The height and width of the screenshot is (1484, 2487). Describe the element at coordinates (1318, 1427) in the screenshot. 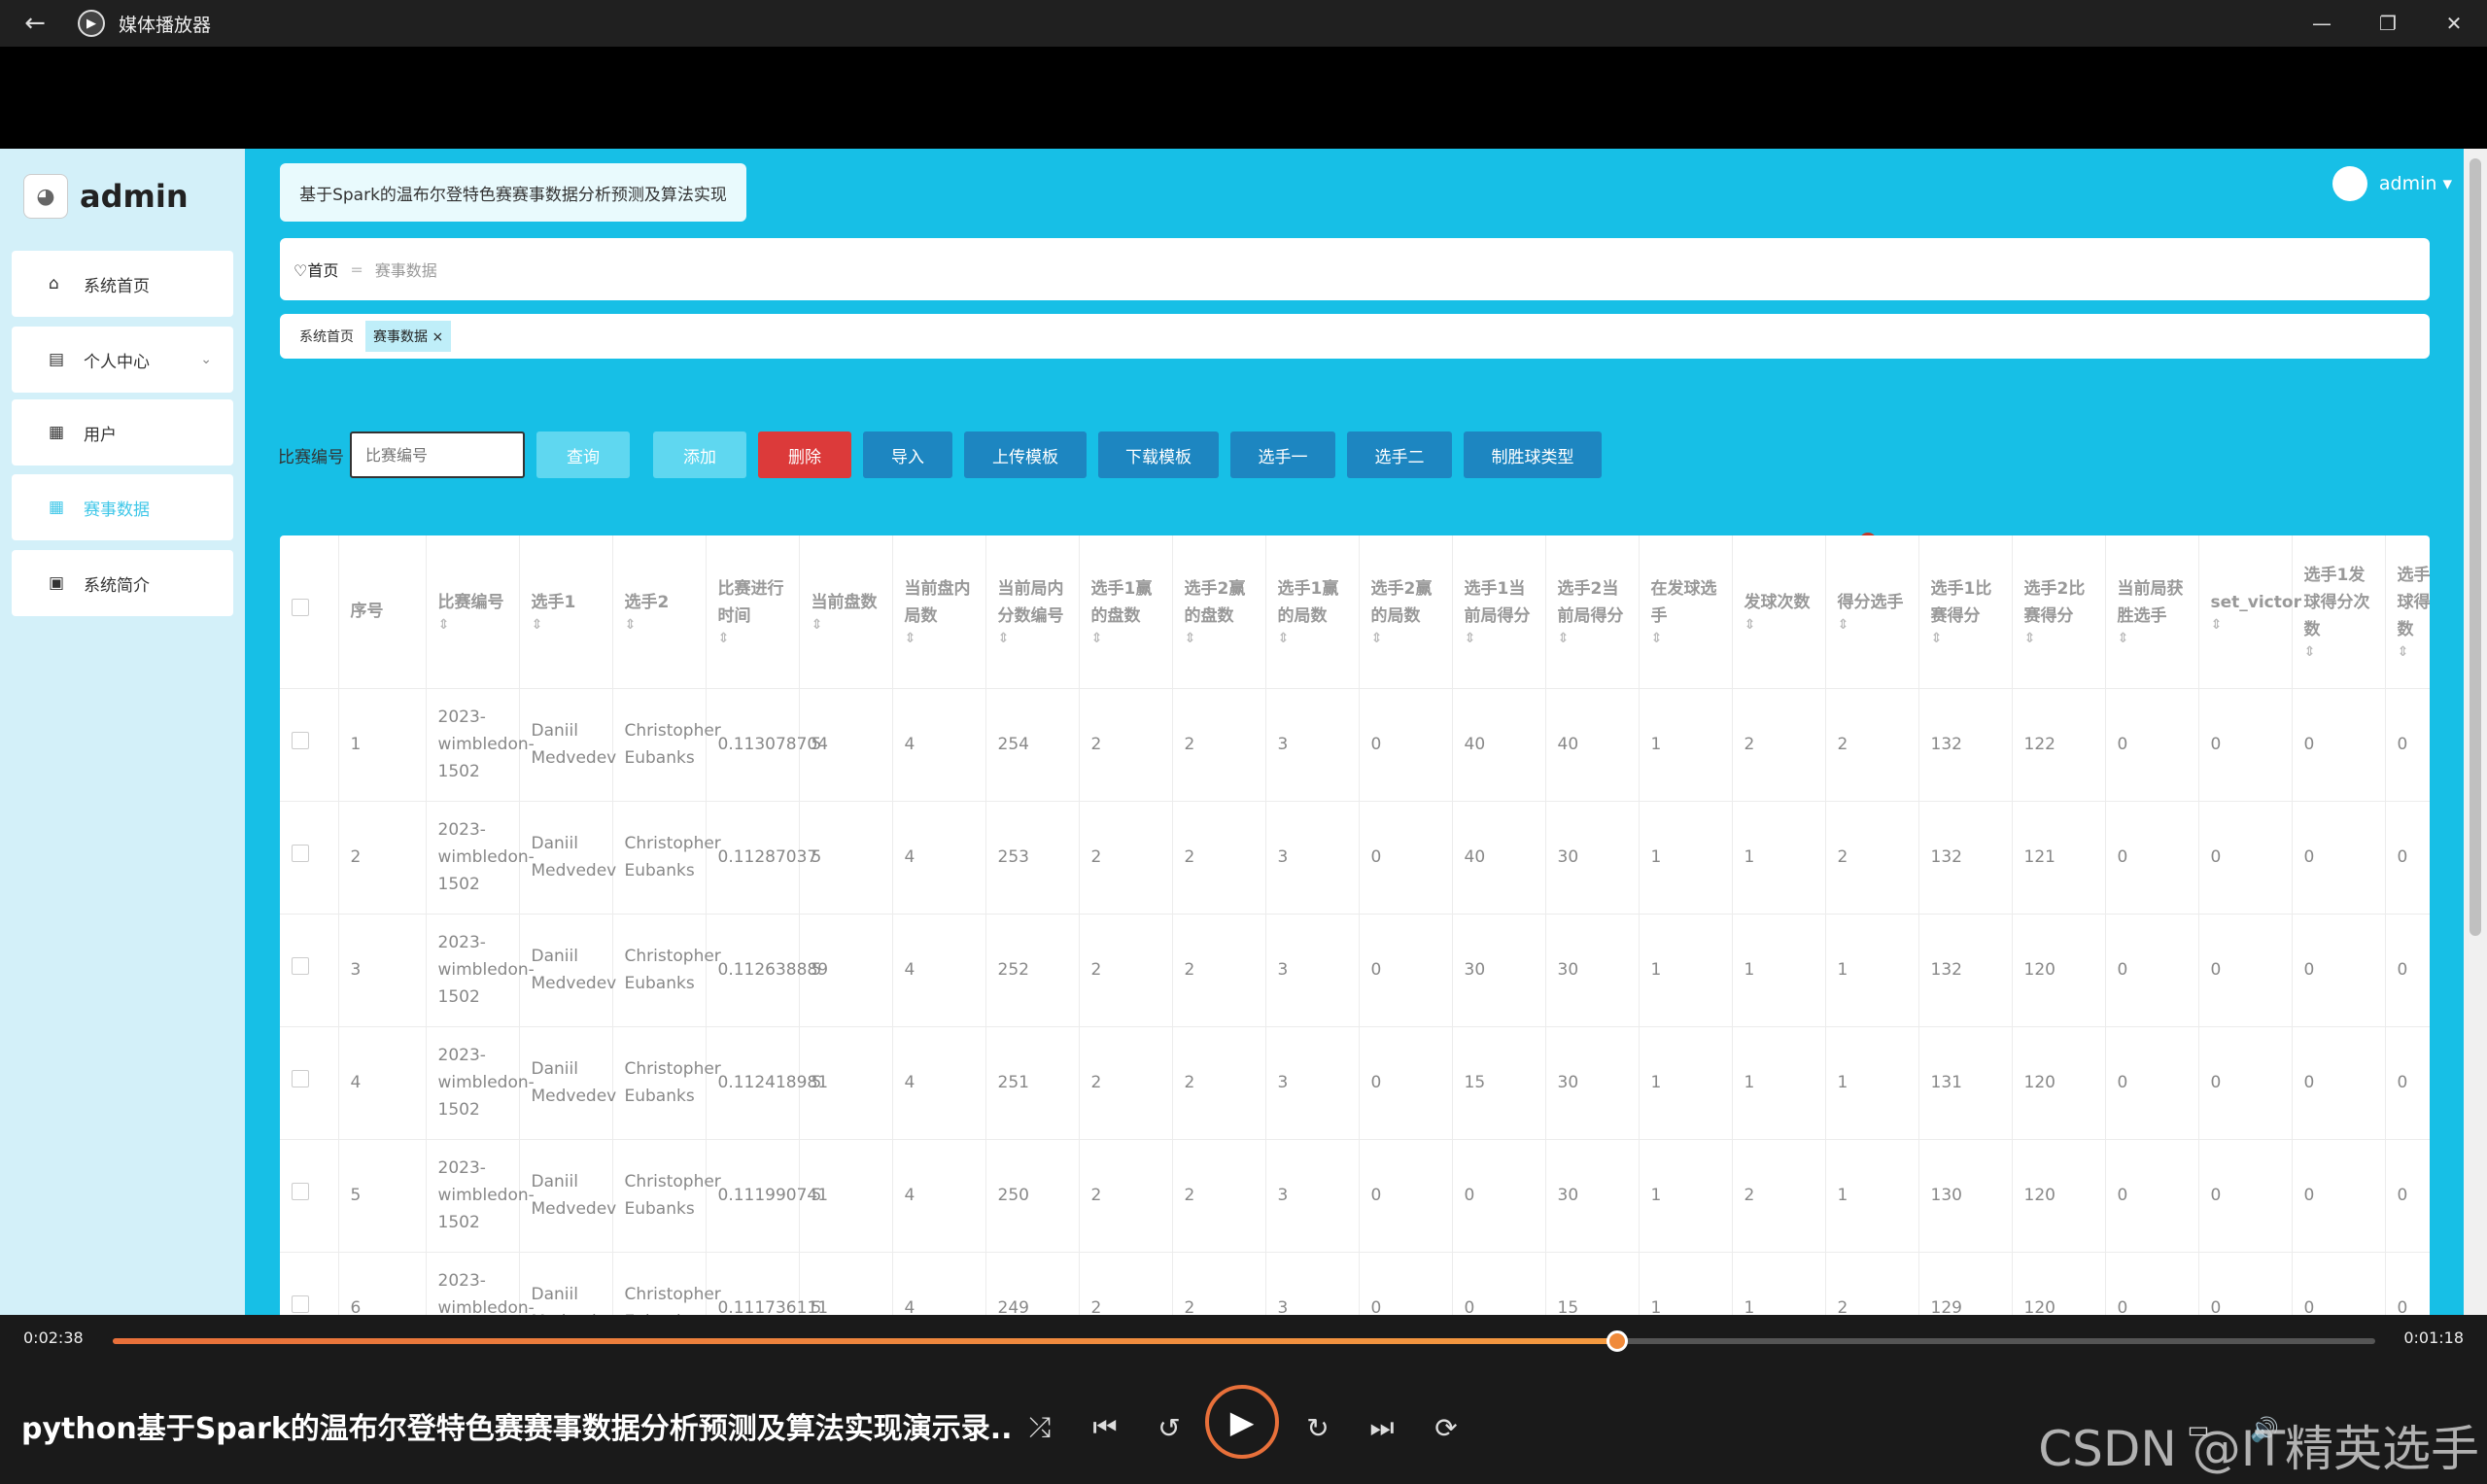

I see `forward-30-icon: ↻` at that location.